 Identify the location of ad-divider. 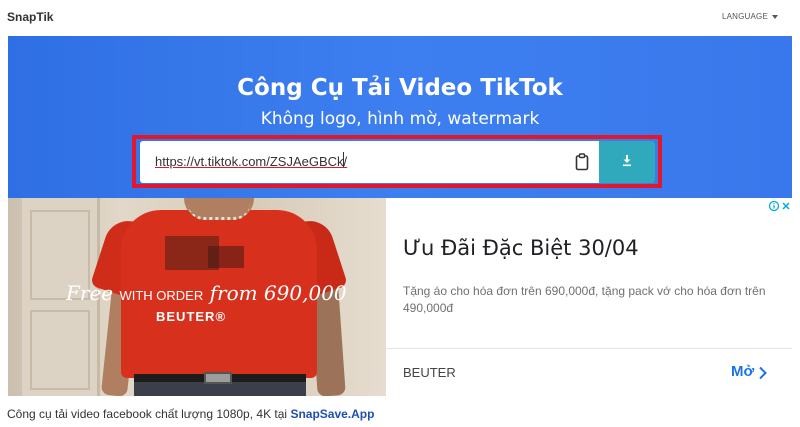
(589, 348).